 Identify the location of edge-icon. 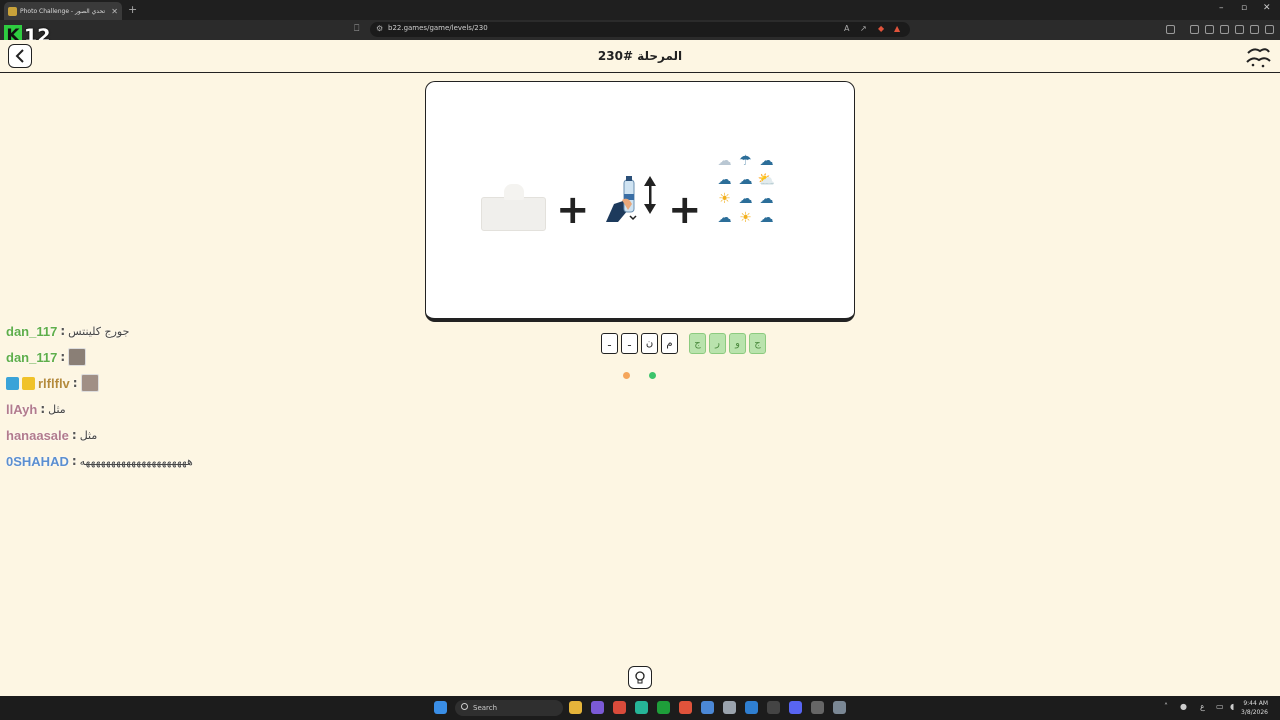
(751, 707).